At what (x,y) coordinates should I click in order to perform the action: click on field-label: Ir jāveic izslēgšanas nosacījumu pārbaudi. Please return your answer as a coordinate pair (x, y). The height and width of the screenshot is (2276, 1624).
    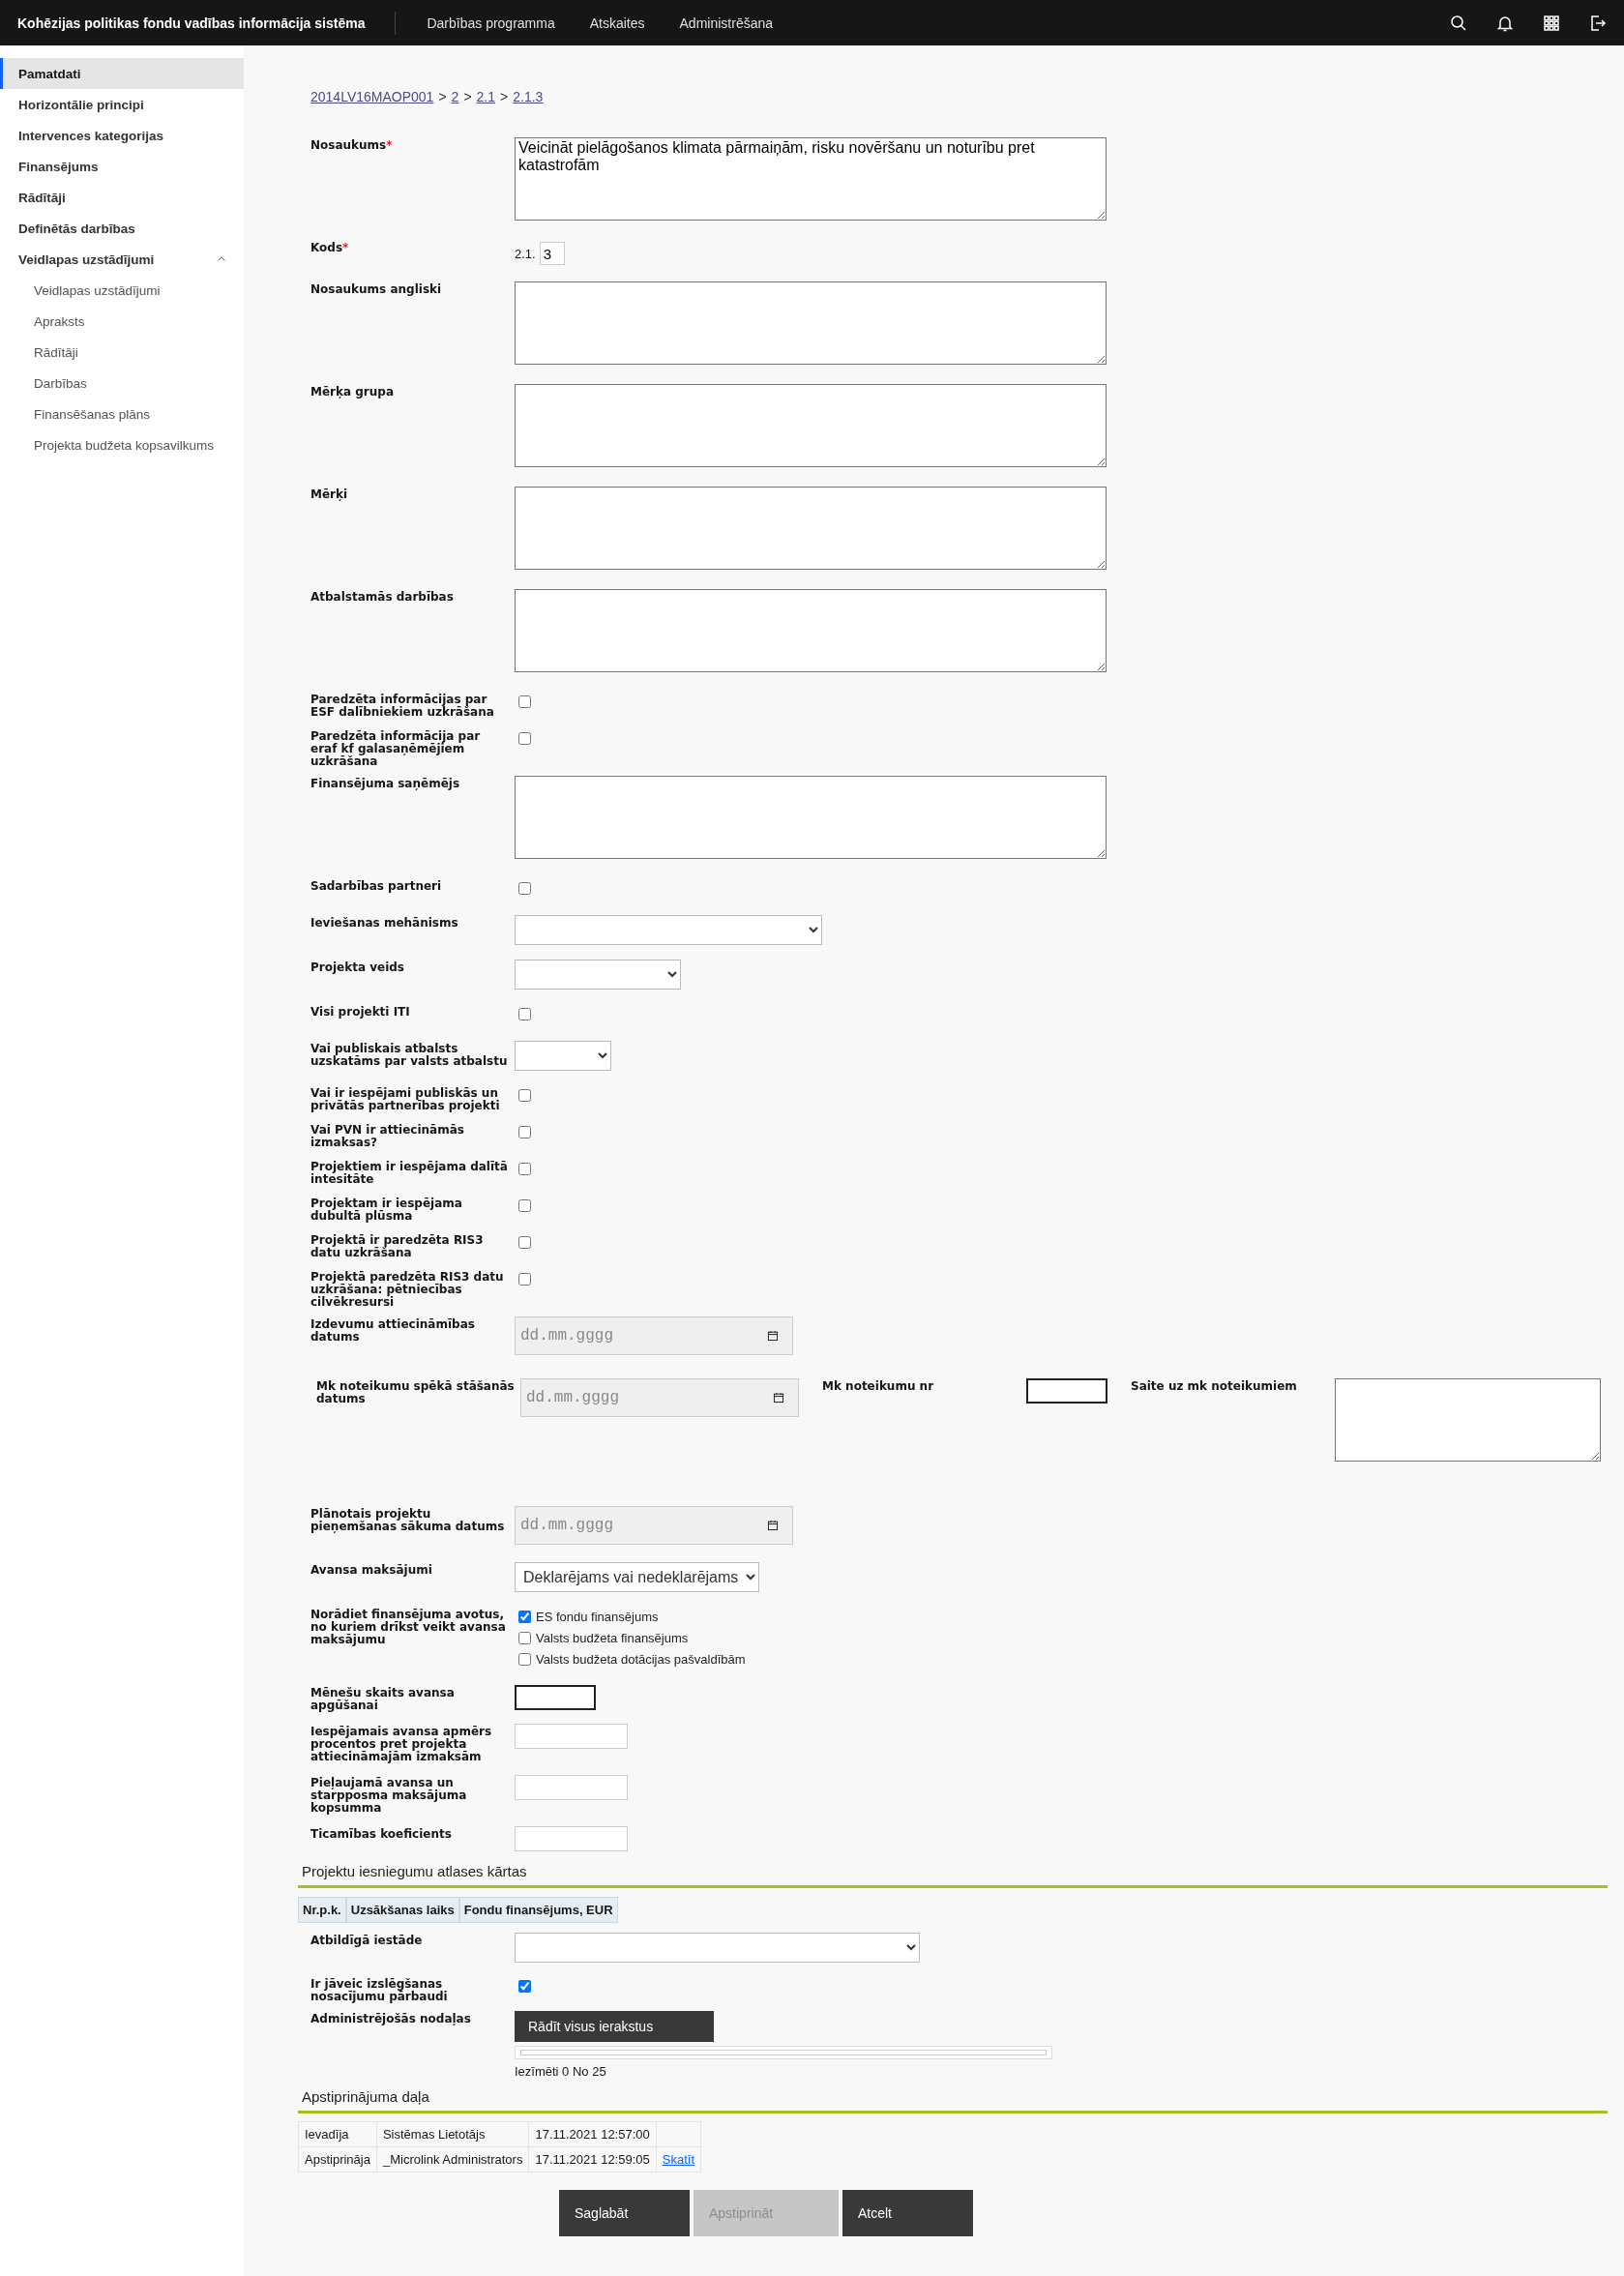
    Looking at the image, I should click on (379, 1990).